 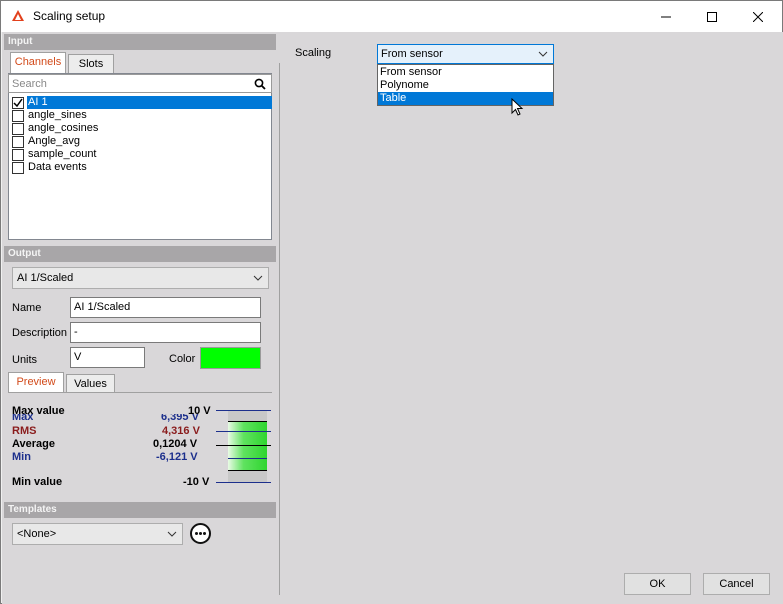 I want to click on min-label: Min, so click(x=21, y=457).